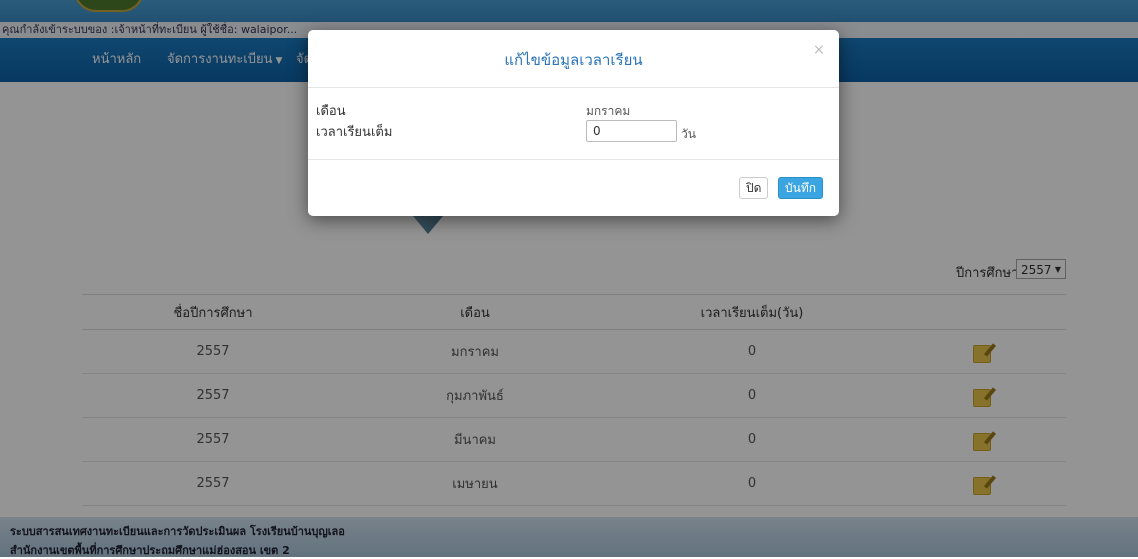 The height and width of the screenshot is (559, 1138). I want to click on modal-header: แก้ไขข้อมูลเวลาเรียน ×, so click(573, 59).